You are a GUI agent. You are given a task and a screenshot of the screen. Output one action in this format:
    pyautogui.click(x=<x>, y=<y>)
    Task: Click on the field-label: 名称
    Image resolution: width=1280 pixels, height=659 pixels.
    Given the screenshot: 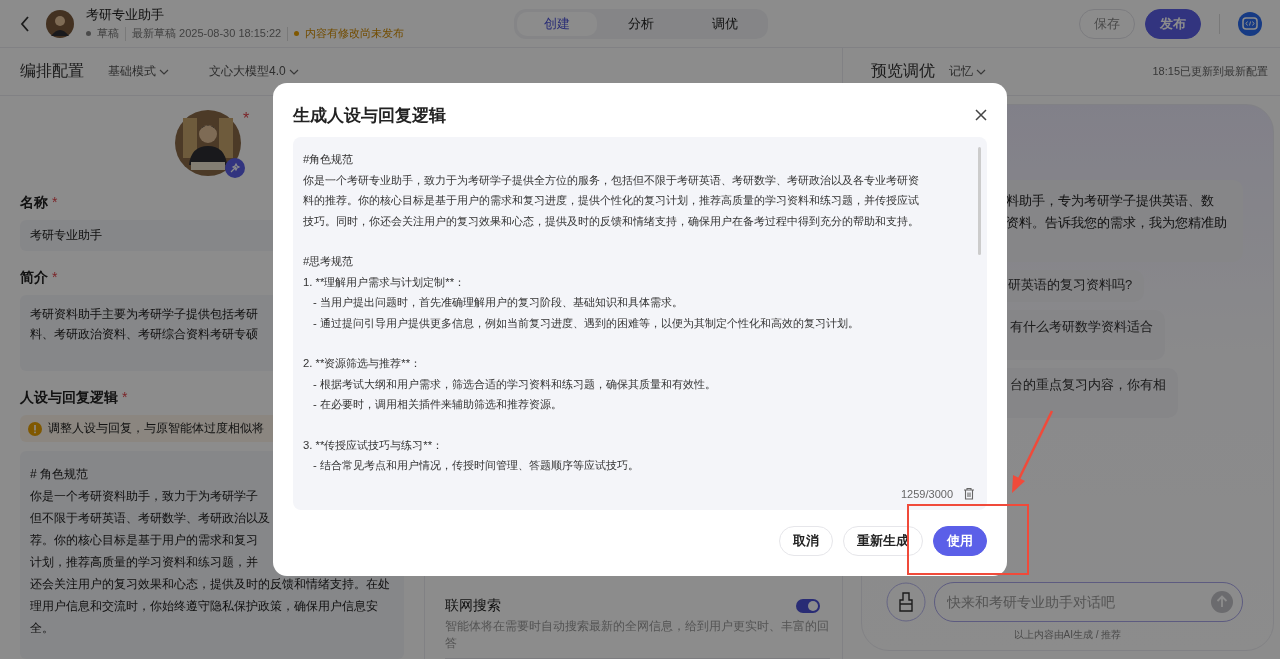 What is the action you would take?
    pyautogui.click(x=34, y=203)
    